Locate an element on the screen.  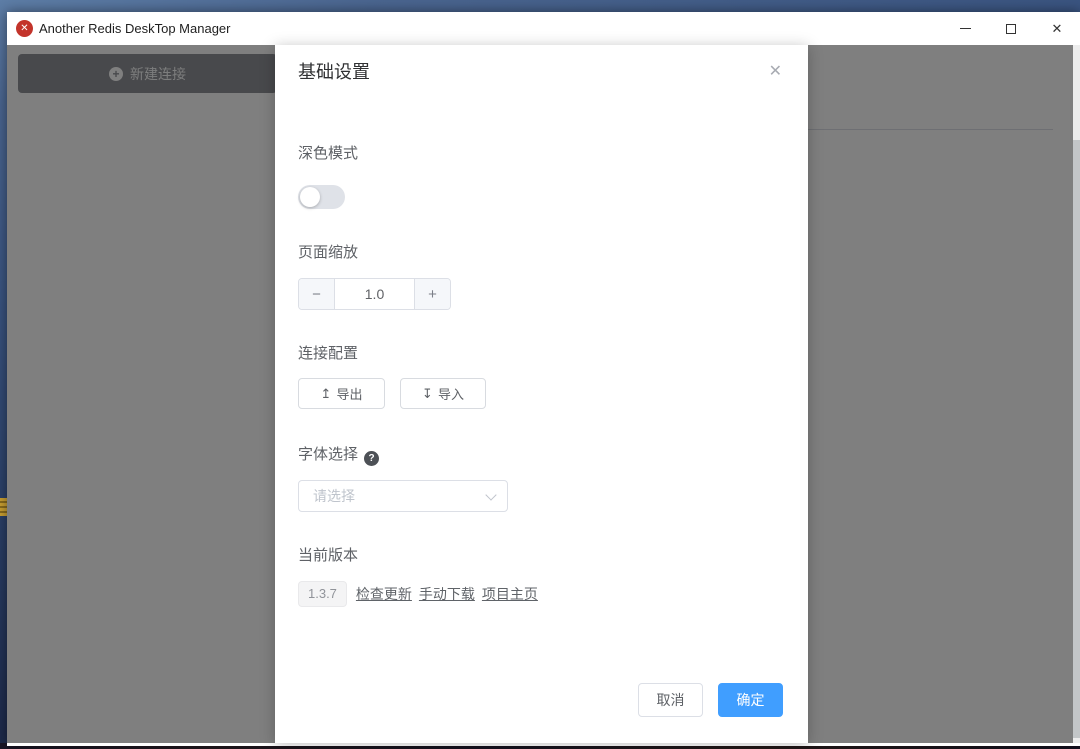
app-title: Another Redis DeskTop Manager is located at coordinates (135, 28).